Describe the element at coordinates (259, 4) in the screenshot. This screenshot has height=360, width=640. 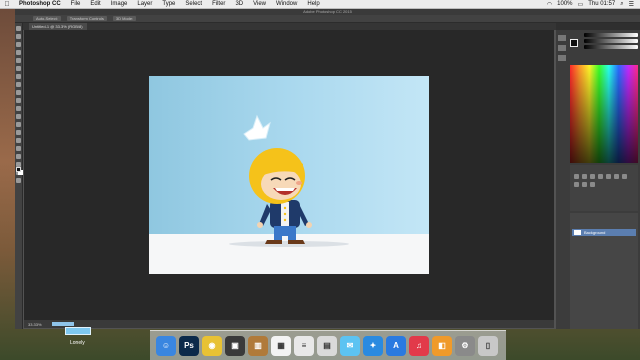
I see `menu-view: View` at that location.